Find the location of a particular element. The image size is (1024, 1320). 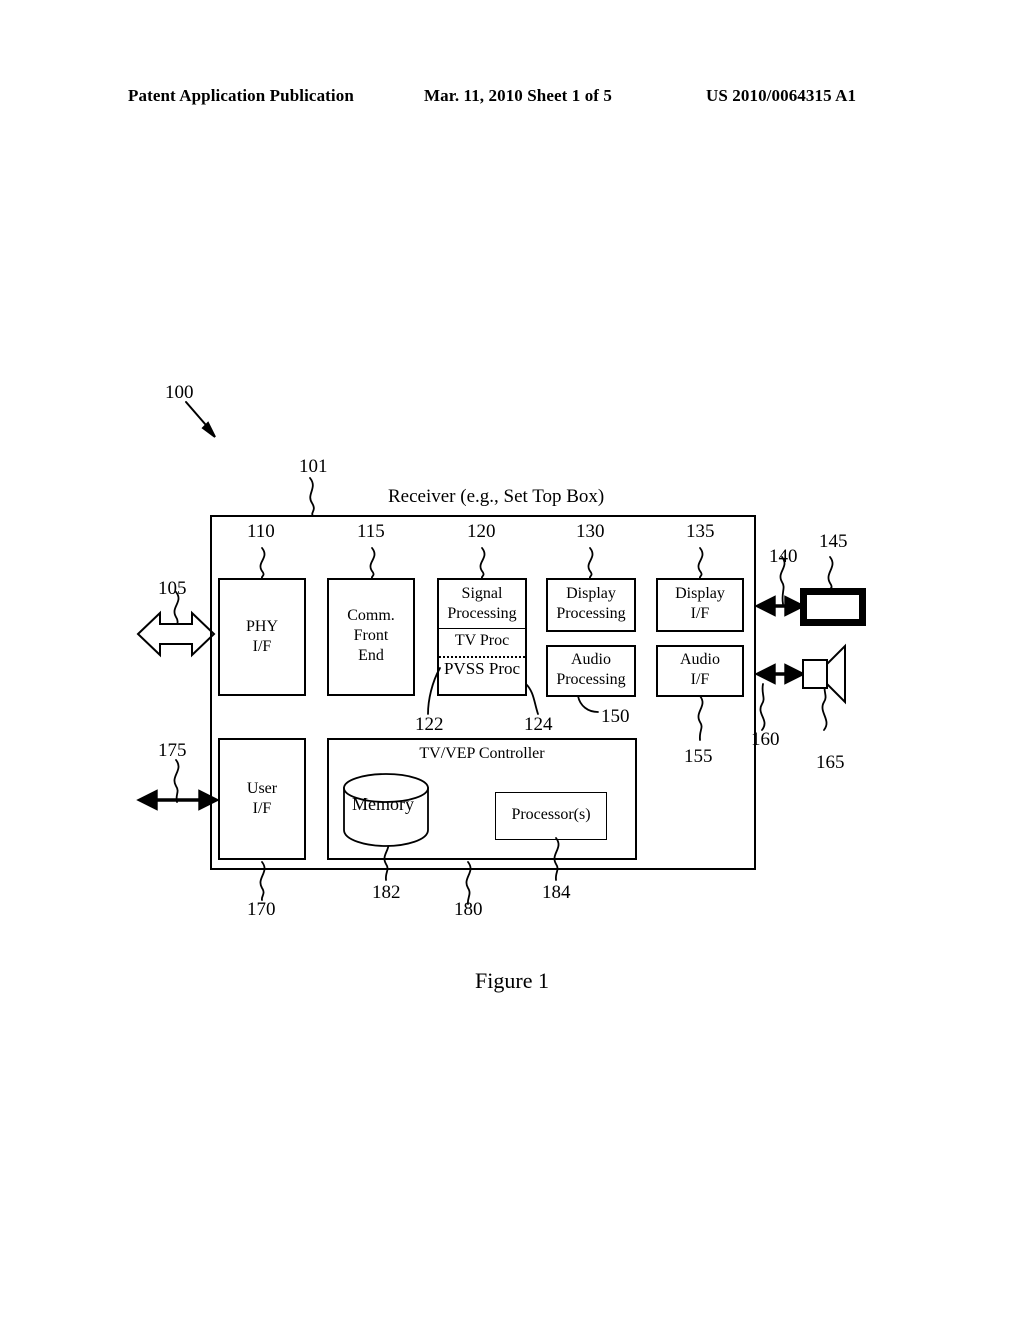

block-comm-front-end-line2: Front is located at coordinates (371, 635).